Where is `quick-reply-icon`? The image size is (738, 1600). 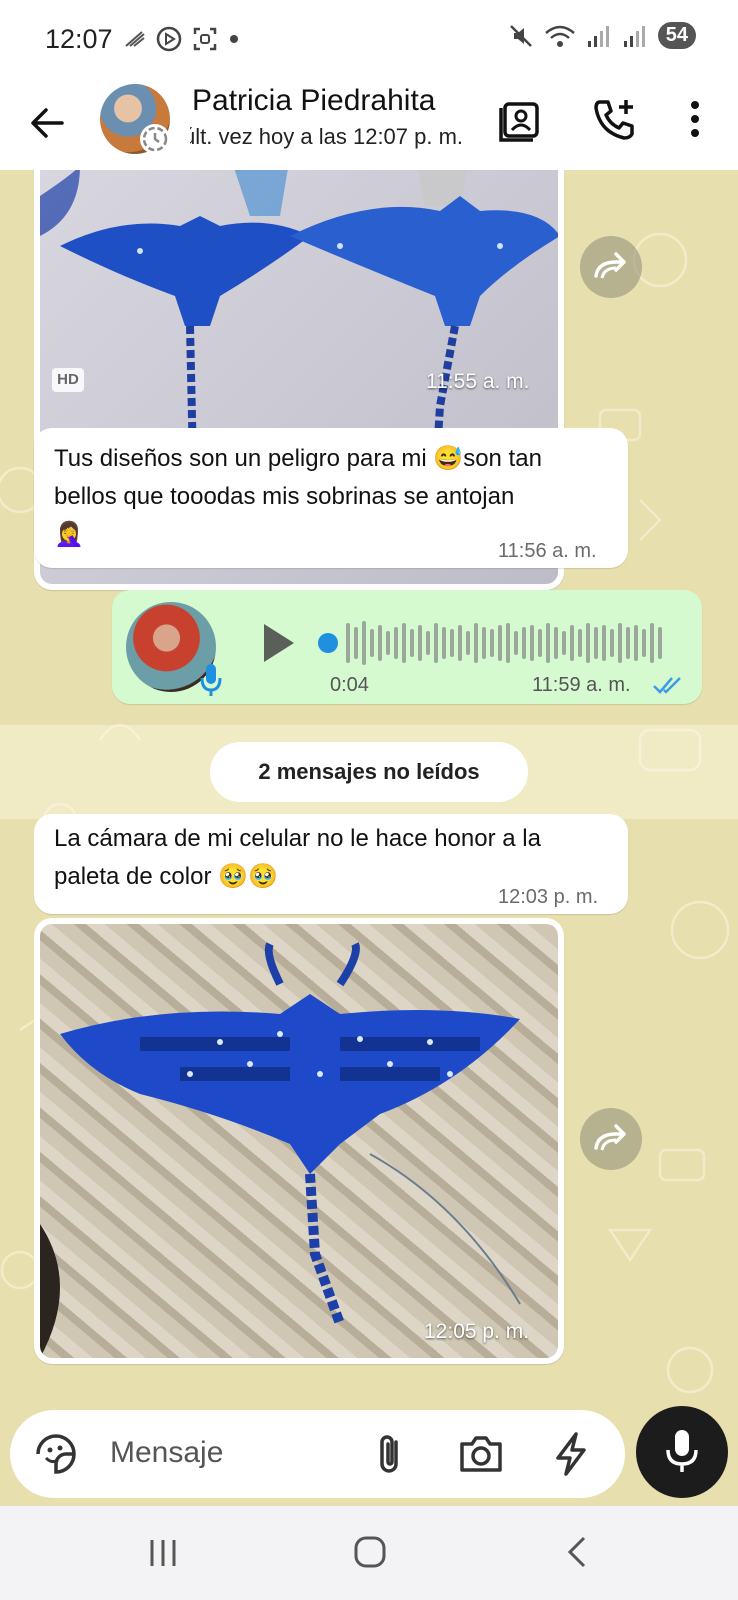
quick-reply-icon is located at coordinates (570, 1454).